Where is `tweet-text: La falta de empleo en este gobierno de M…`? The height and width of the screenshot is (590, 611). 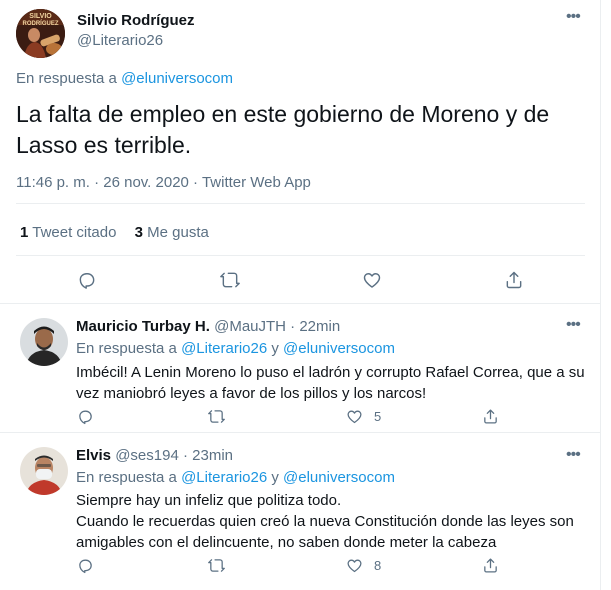 tweet-text: La falta de empleo en este gobierno de M… is located at coordinates (283, 129).